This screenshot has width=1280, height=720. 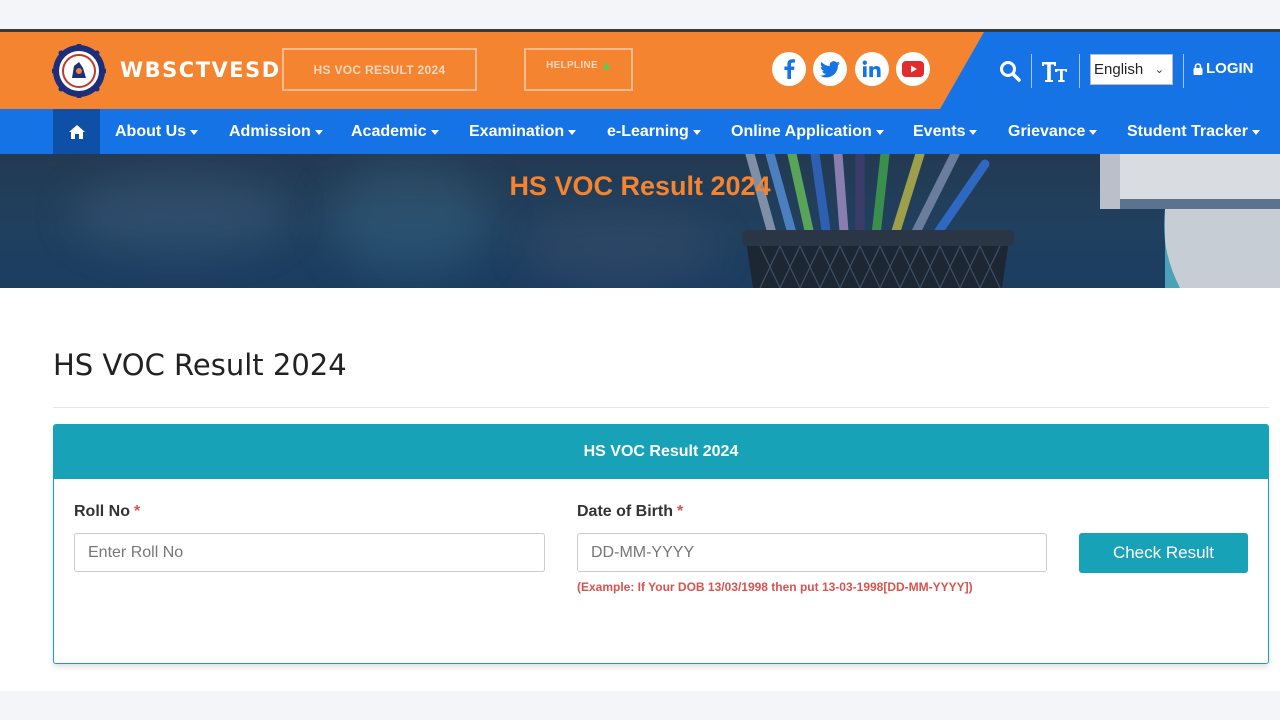 I want to click on banner-title: HS VOC Result 2024, so click(x=640, y=186).